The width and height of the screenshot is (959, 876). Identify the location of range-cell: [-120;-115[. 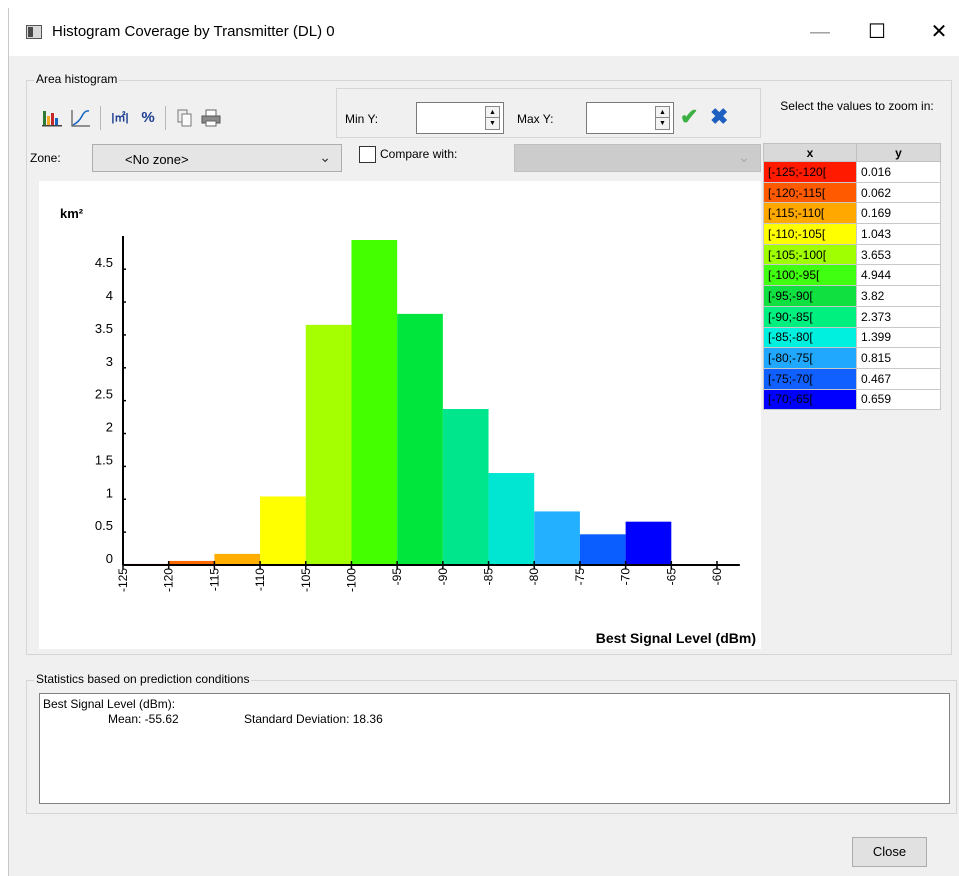
(810, 192).